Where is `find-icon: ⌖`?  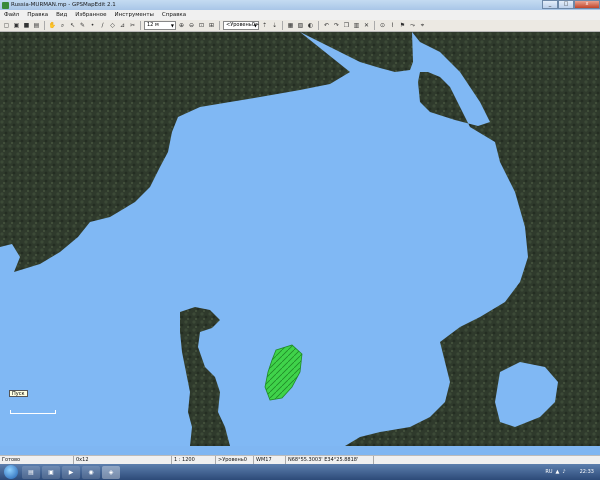
find-icon: ⌖ is located at coordinates (422, 25).